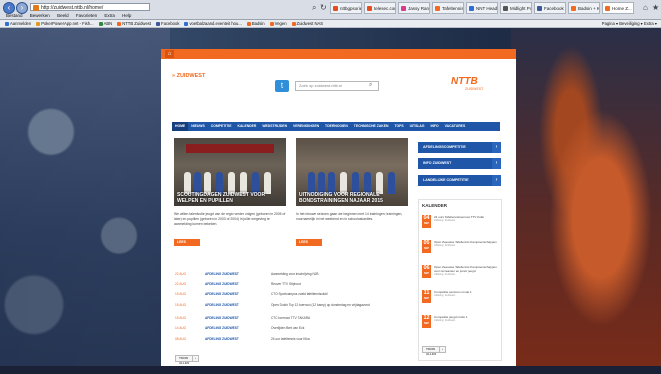 The image size is (661, 374). Describe the element at coordinates (181, 294) in the screenshot. I see `list-item-date: 15 AUG` at that location.